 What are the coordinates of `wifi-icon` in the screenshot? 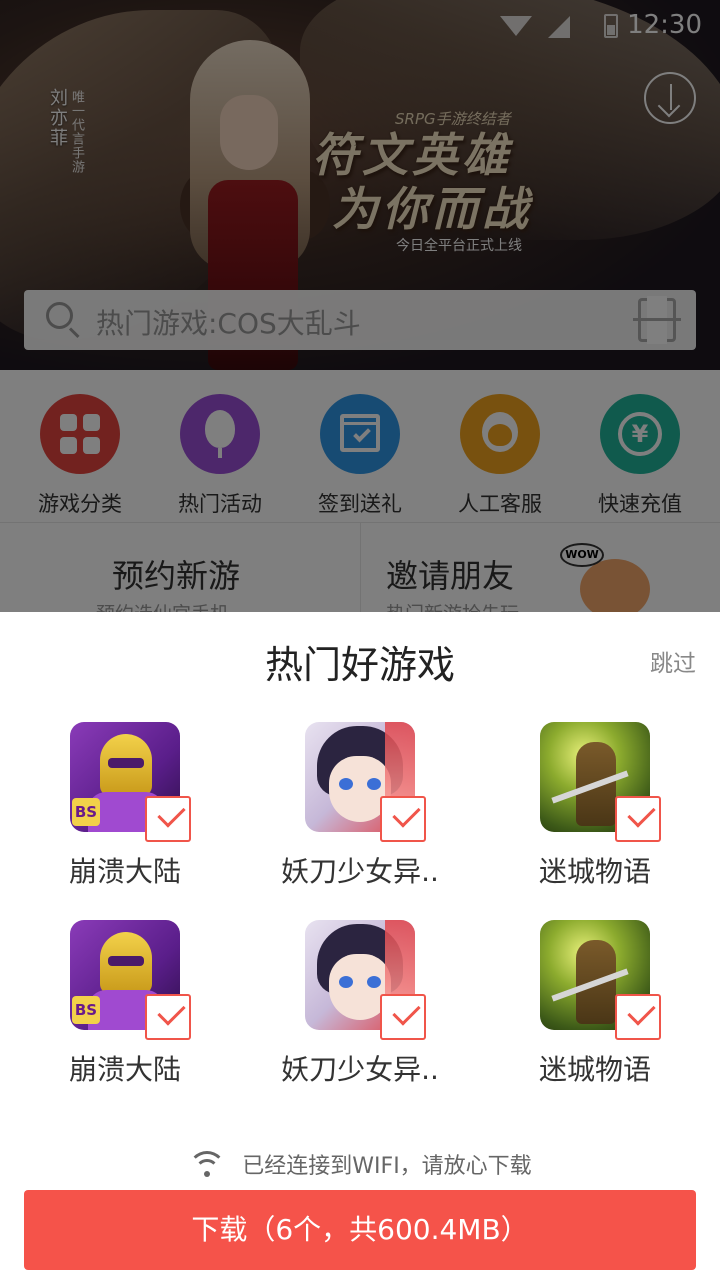 It's located at (207, 1164).